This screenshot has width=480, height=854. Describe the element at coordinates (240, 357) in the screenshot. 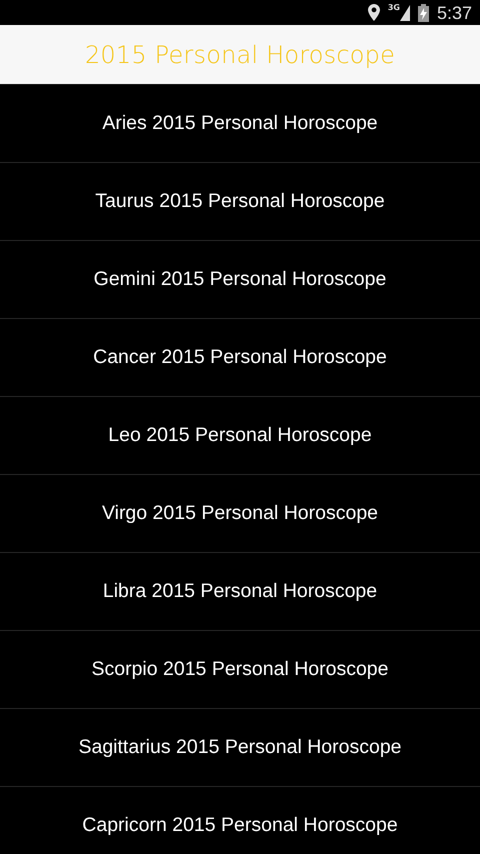

I see `horoscope-list-item: Cancer 2015 Personal Horoscope` at that location.